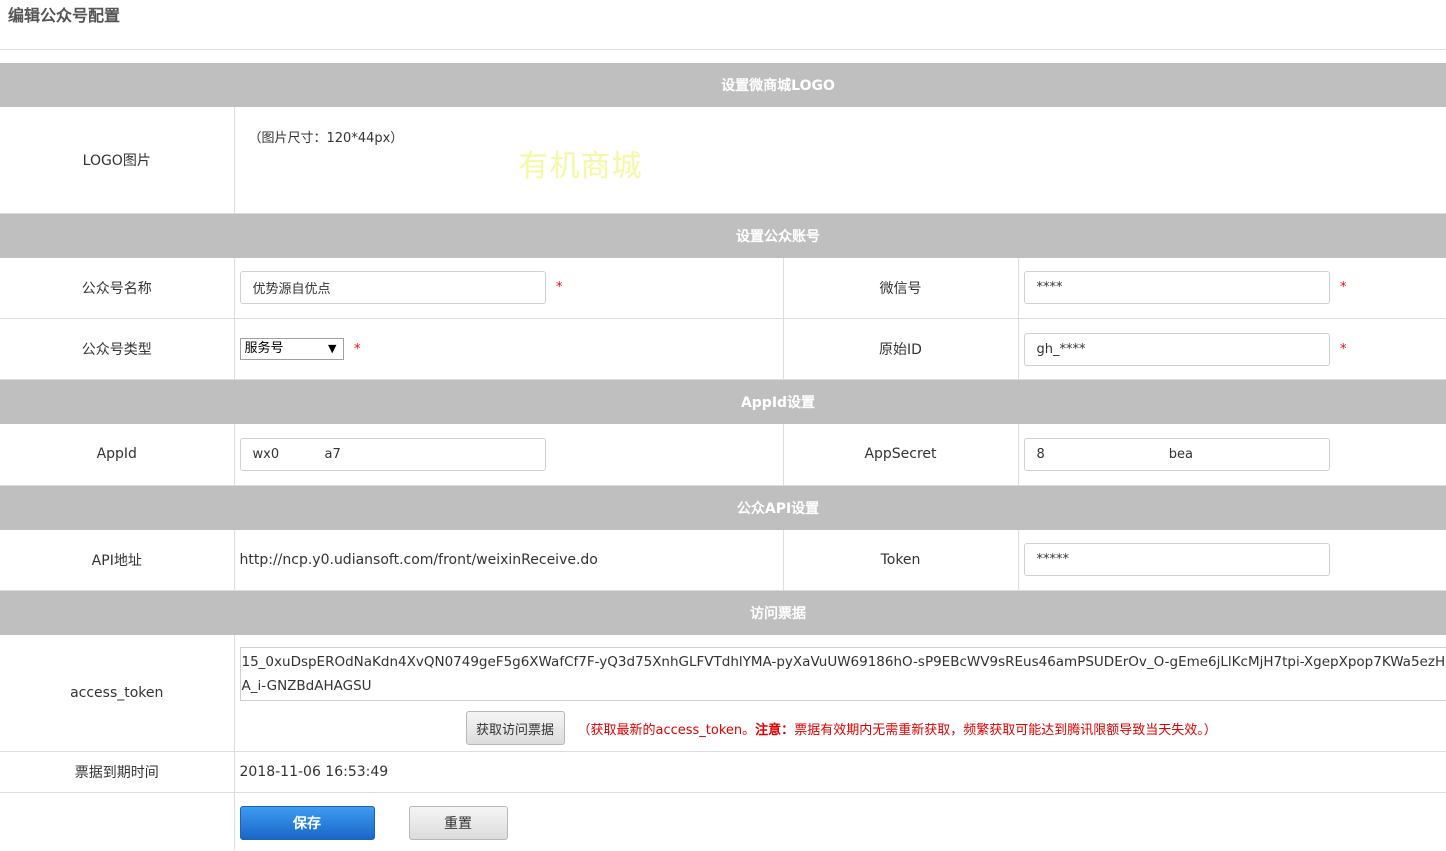  What do you see at coordinates (775, 730) in the screenshot?
I see `fetch-note-warning: 注意：` at bounding box center [775, 730].